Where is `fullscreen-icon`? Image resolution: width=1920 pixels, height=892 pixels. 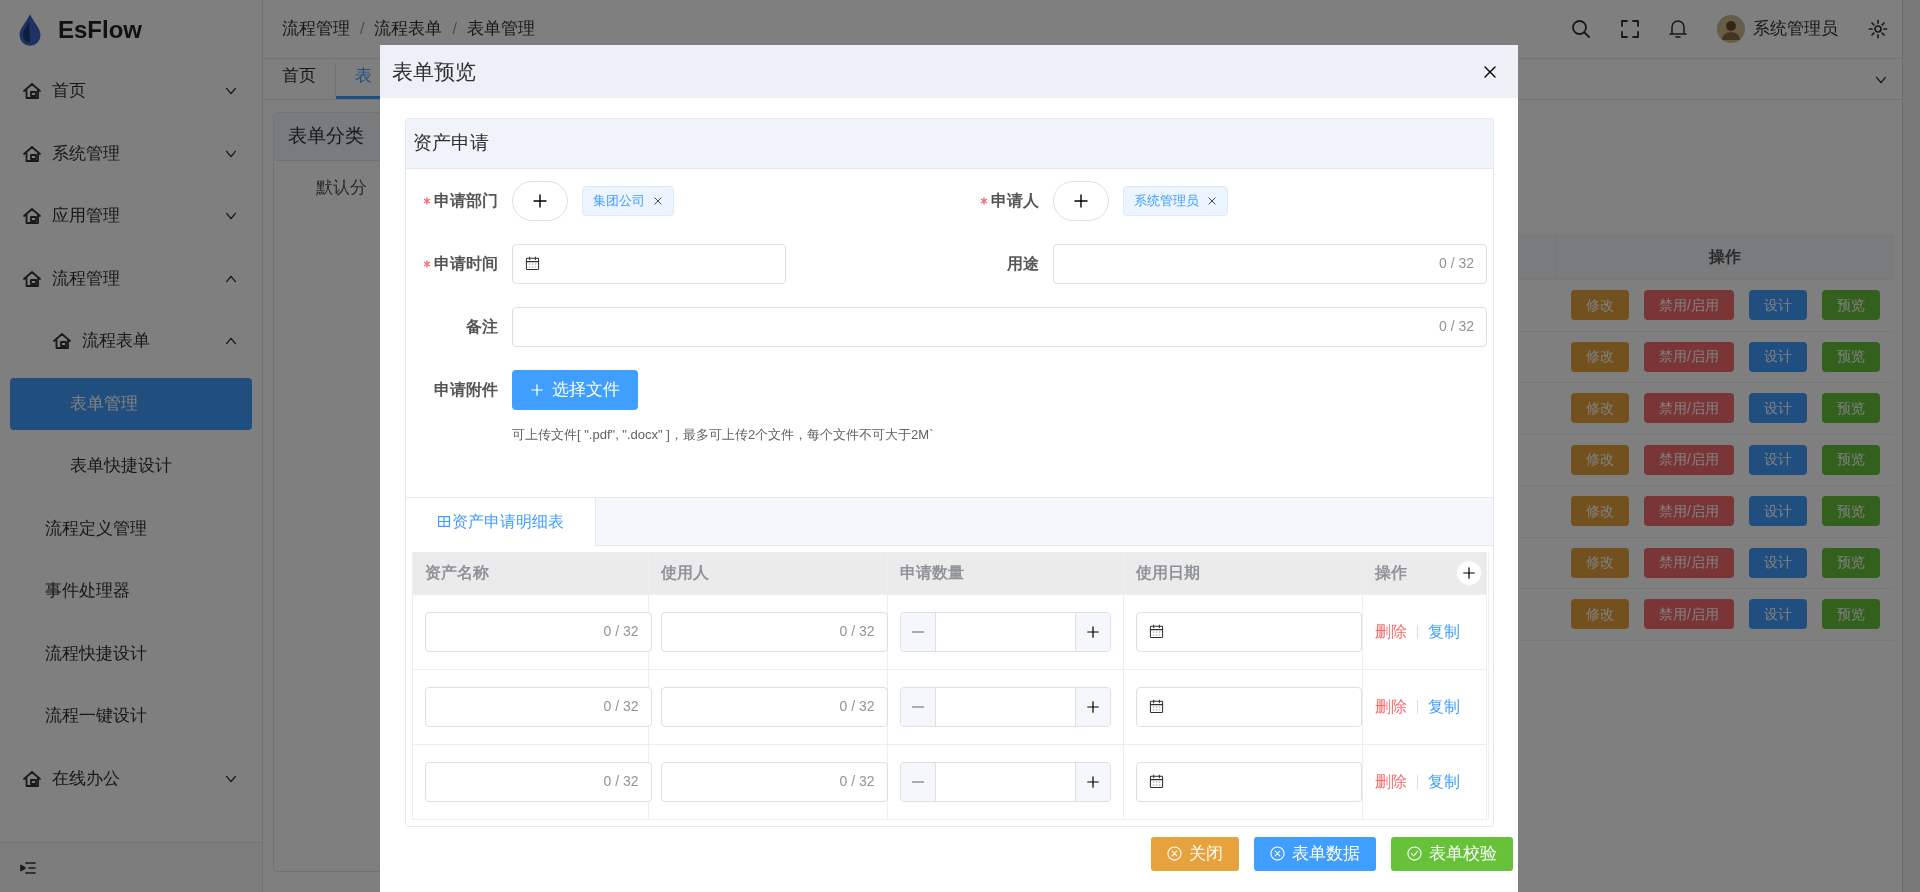 fullscreen-icon is located at coordinates (1630, 29).